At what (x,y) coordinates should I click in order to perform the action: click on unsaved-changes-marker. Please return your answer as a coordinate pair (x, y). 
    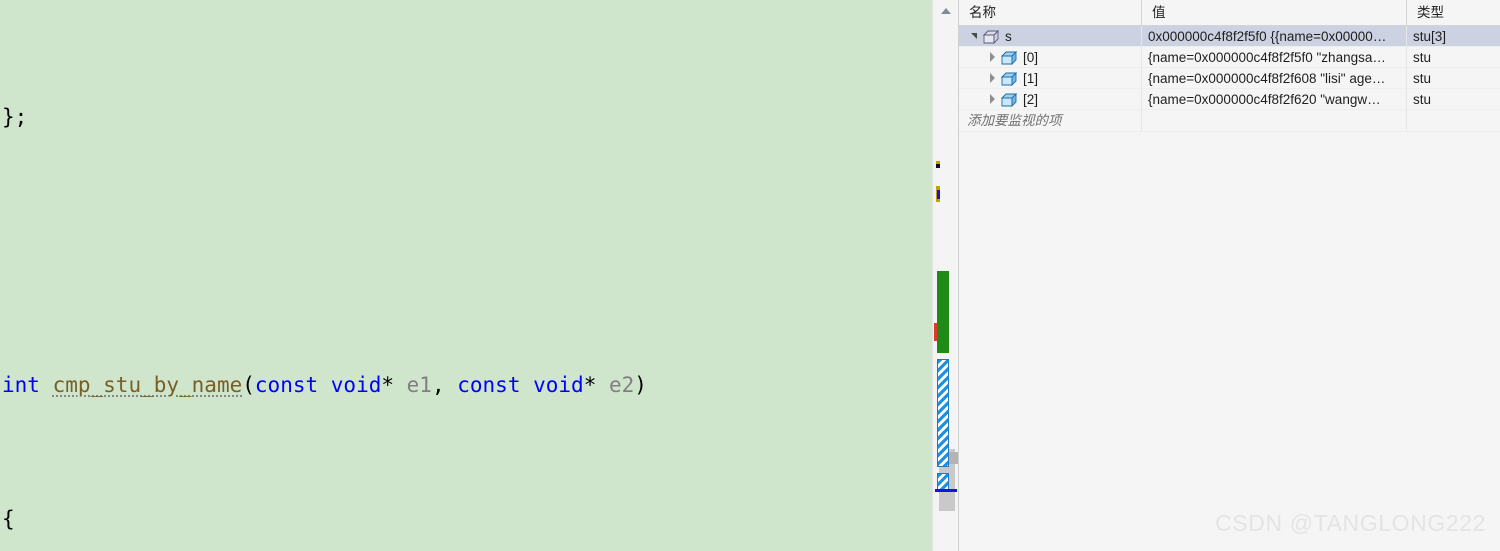
    Looking at the image, I should click on (943, 312).